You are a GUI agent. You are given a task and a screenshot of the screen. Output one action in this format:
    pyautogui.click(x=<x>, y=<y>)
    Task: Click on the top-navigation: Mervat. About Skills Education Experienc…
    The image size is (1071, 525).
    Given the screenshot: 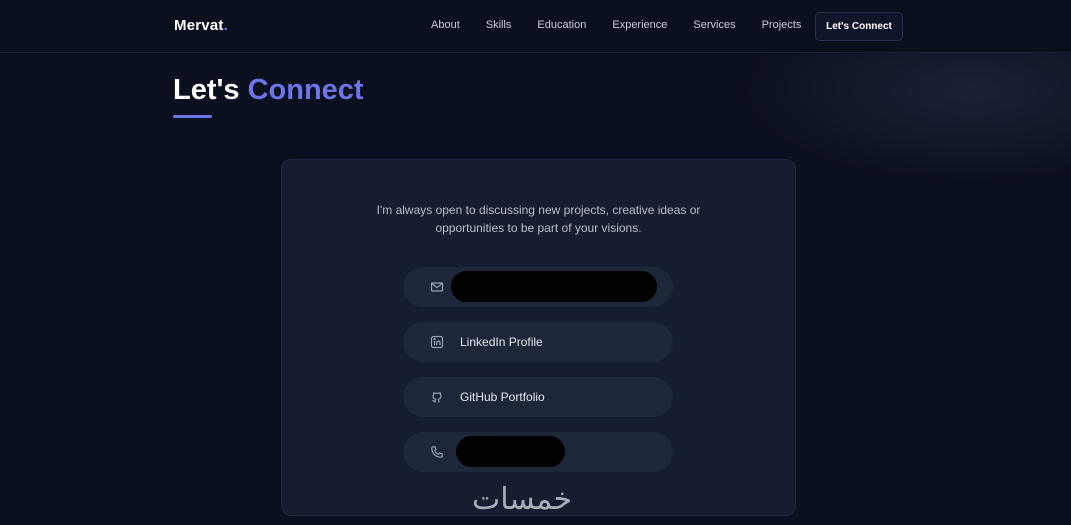 What is the action you would take?
    pyautogui.click(x=535, y=26)
    